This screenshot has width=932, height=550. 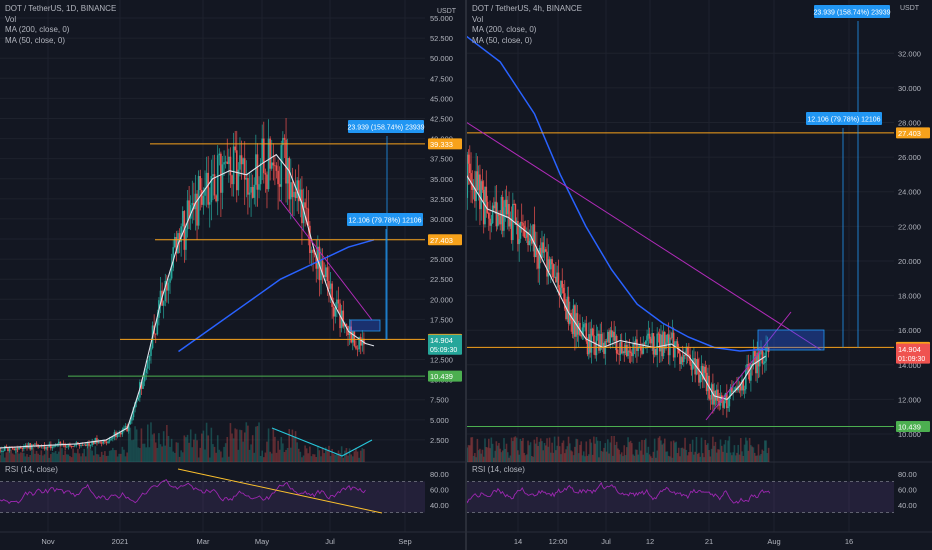 What do you see at coordinates (439, 400) in the screenshot?
I see `price-tick-label: 7.500` at bounding box center [439, 400].